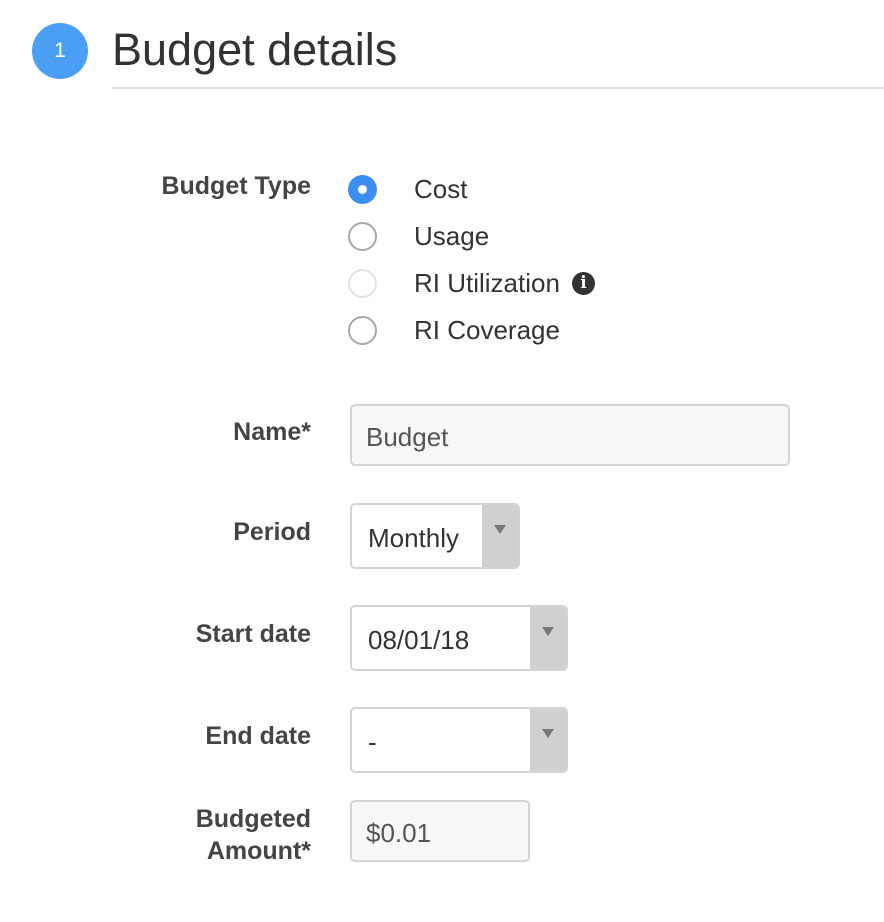 This screenshot has width=884, height=922. I want to click on period-label: Period, so click(272, 532).